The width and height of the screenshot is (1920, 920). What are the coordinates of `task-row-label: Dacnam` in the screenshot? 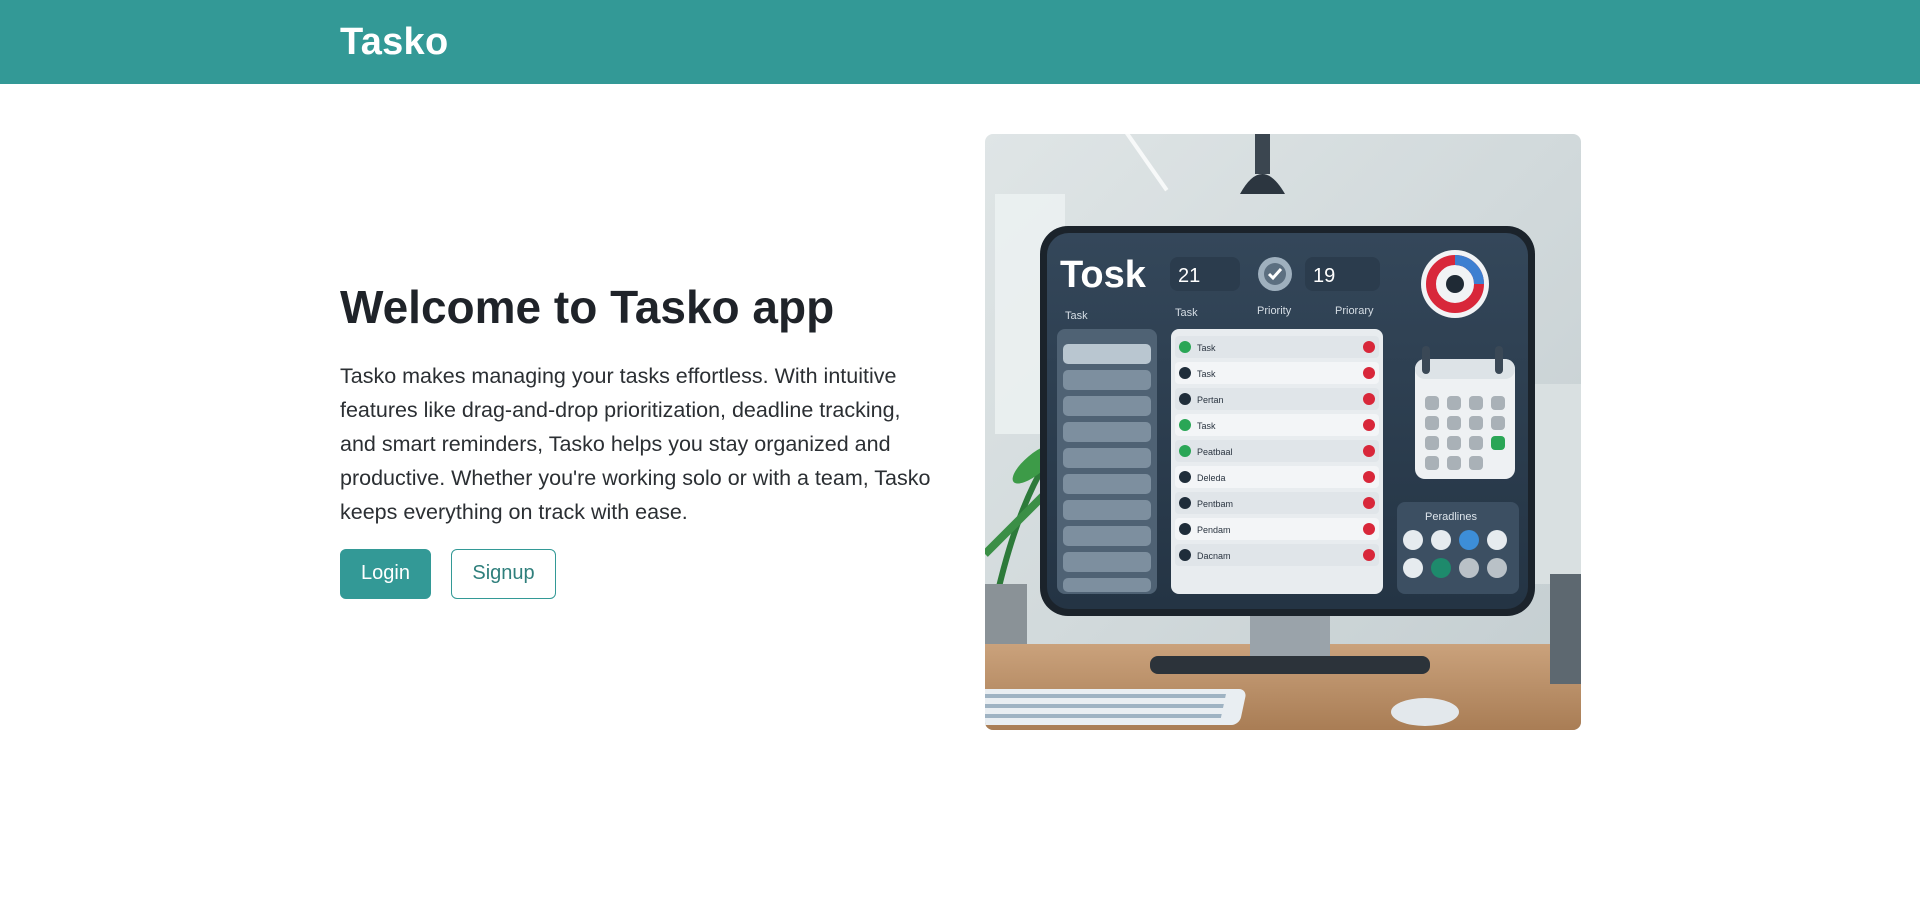 It's located at (1214, 556).